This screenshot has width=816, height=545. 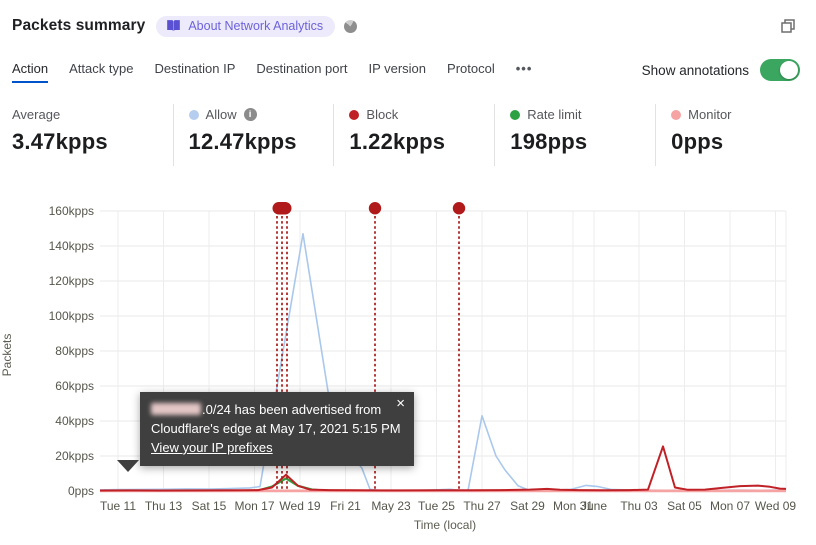 I want to click on y-tick-label: 140kpps, so click(x=71, y=246).